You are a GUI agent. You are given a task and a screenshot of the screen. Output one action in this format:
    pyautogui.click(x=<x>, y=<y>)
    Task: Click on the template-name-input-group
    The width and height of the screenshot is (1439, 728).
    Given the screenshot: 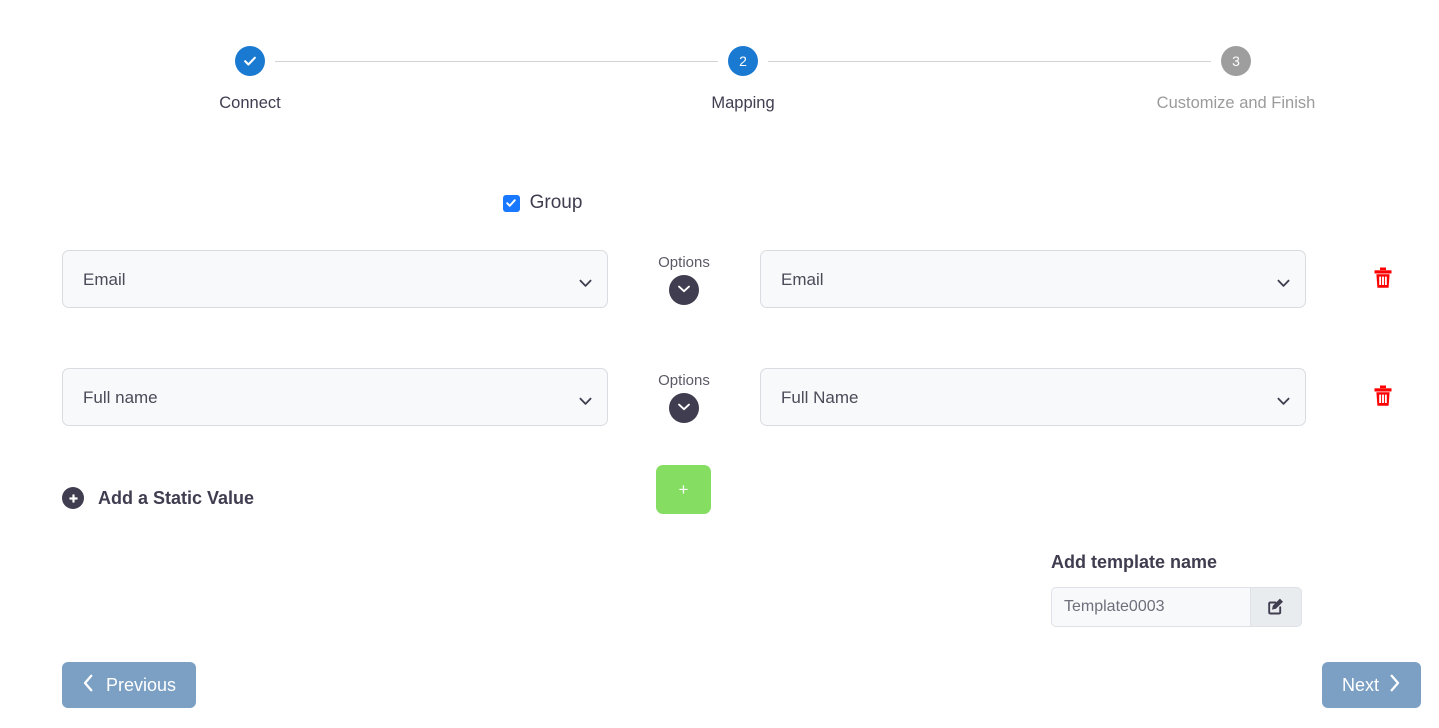 What is the action you would take?
    pyautogui.click(x=1181, y=607)
    